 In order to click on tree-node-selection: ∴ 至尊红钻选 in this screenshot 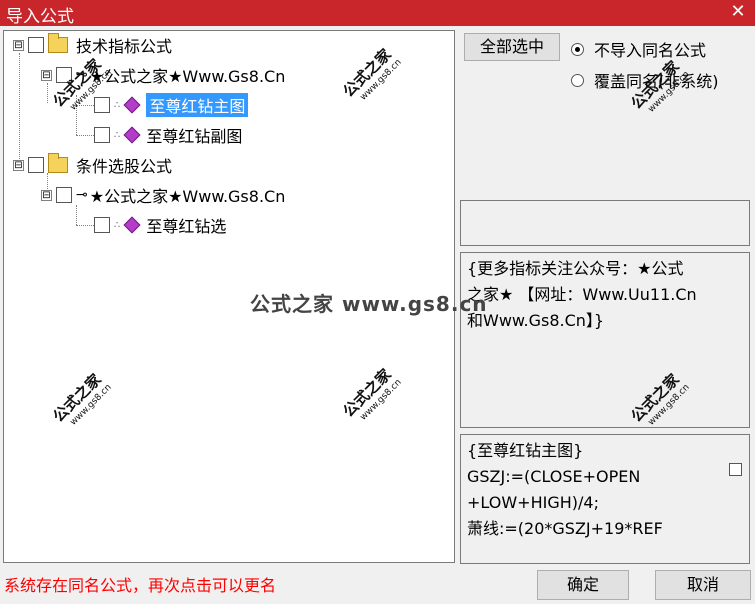, I will do `click(160, 225)`.